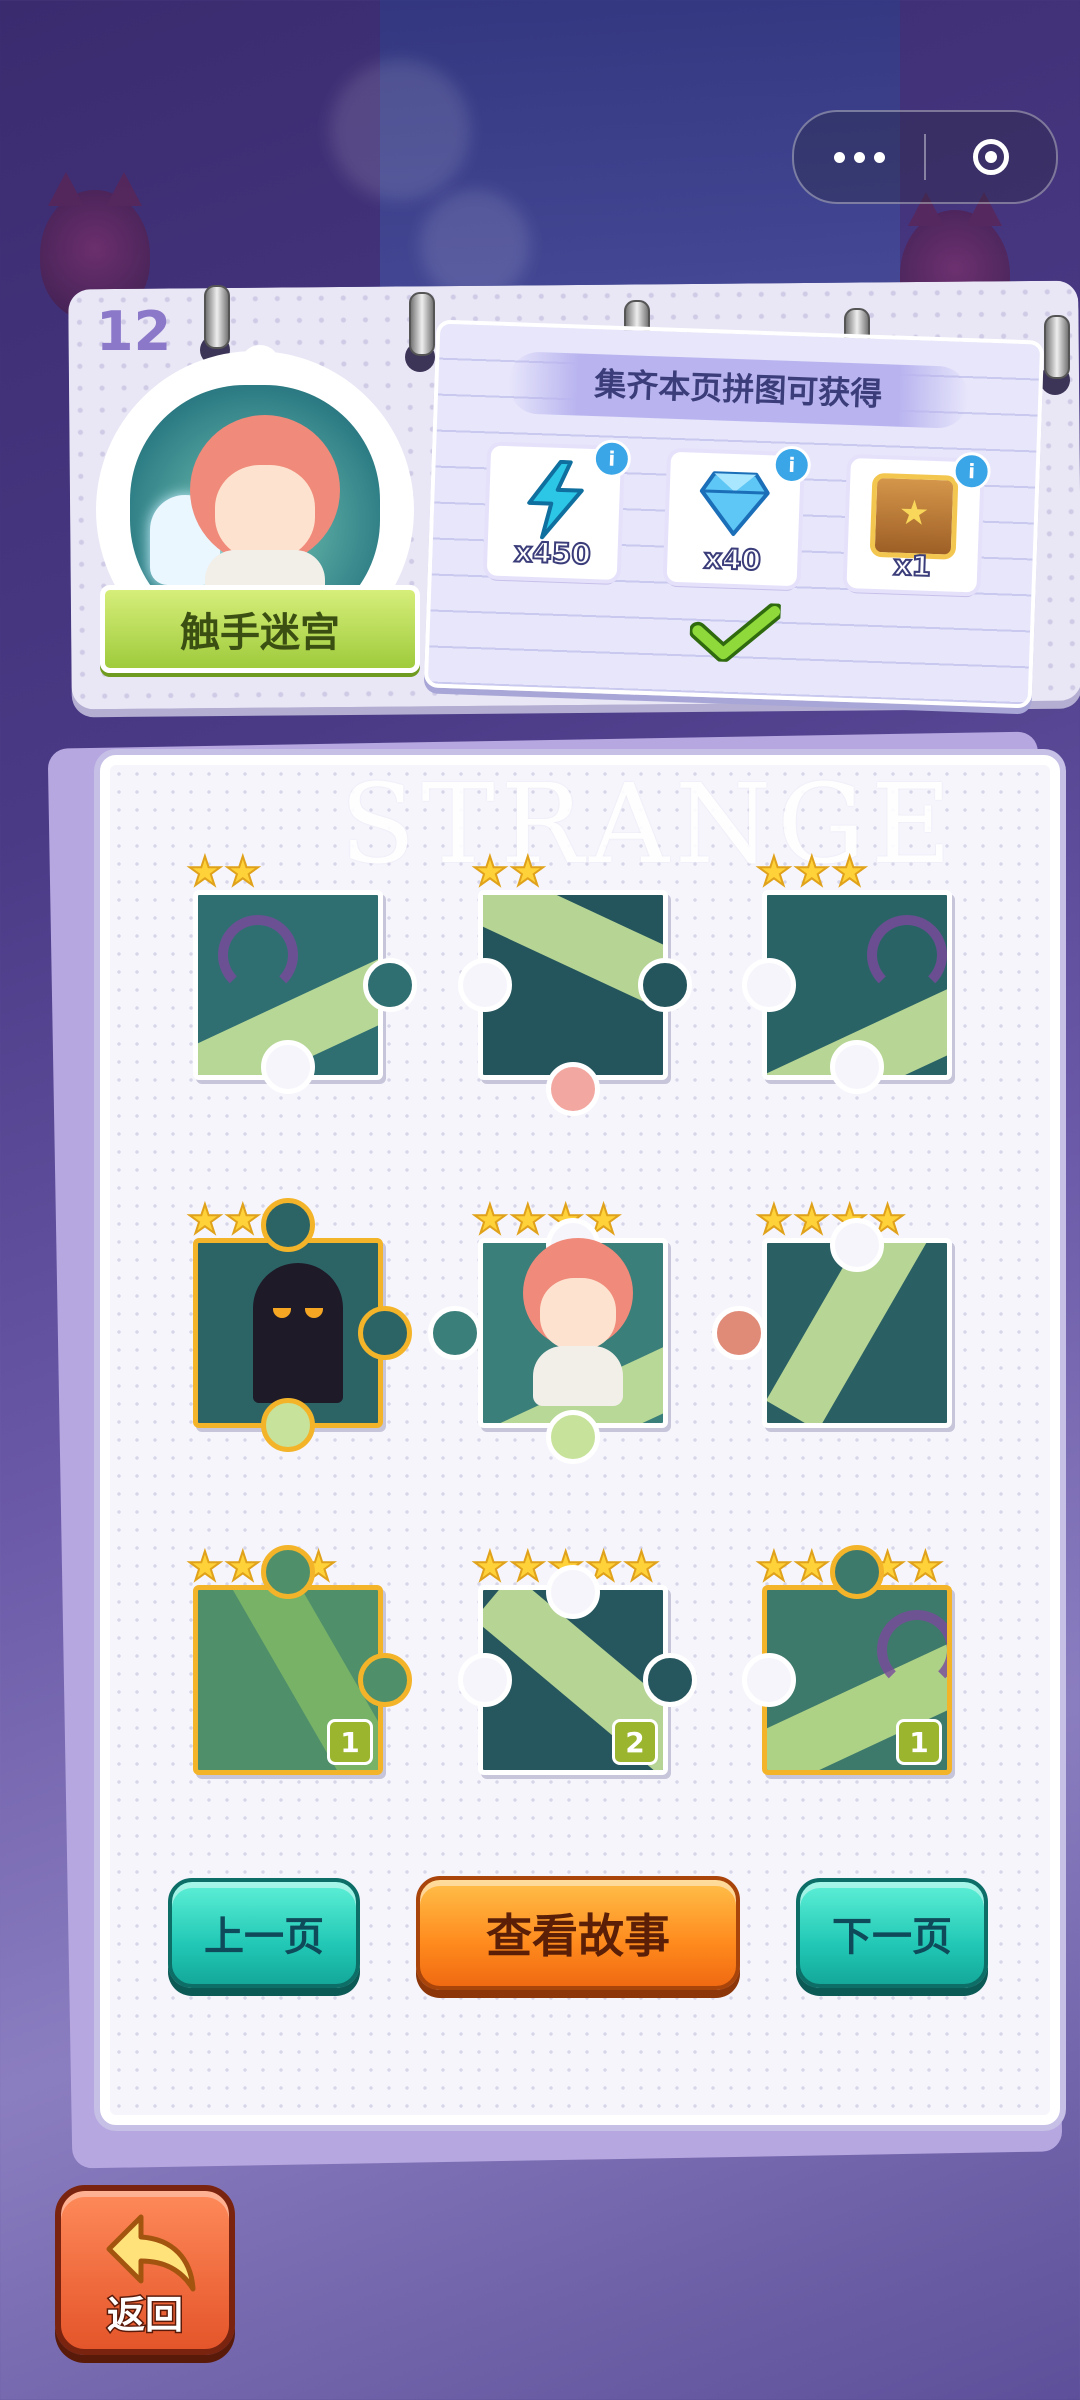 The height and width of the screenshot is (2400, 1080). Describe the element at coordinates (299, 1660) in the screenshot. I see `puzzle-piece: ★★★★ 1` at that location.